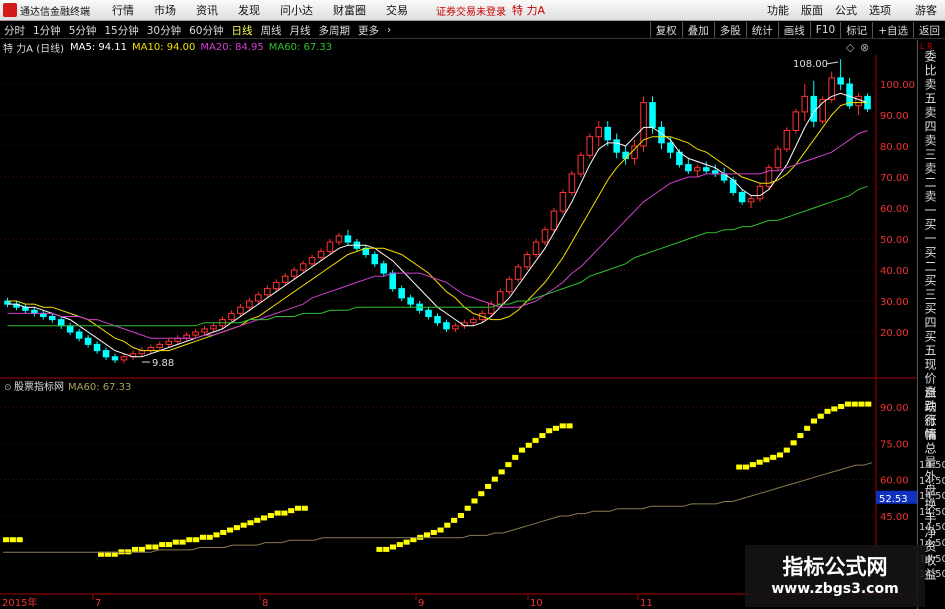  Describe the element at coordinates (894, 517) in the screenshot. I see `indicator-tick-label: 45.00` at that location.